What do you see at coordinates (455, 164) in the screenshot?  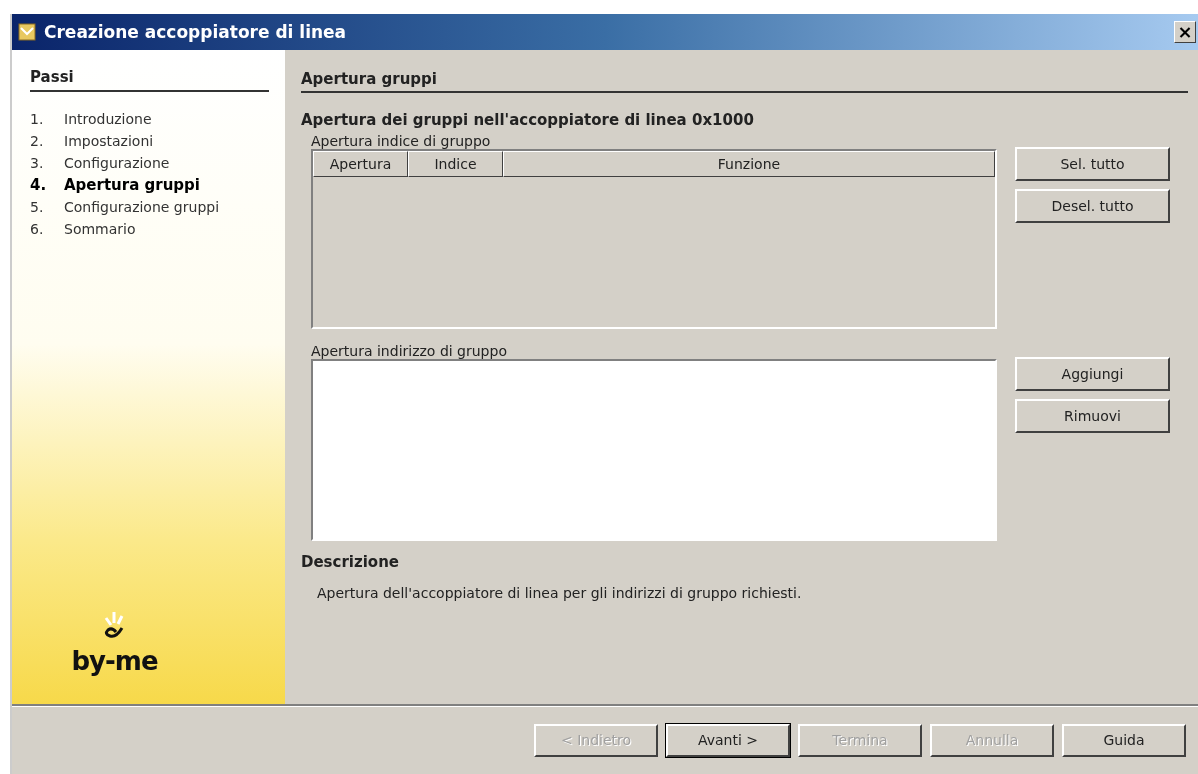 I see `column-header: Indice` at bounding box center [455, 164].